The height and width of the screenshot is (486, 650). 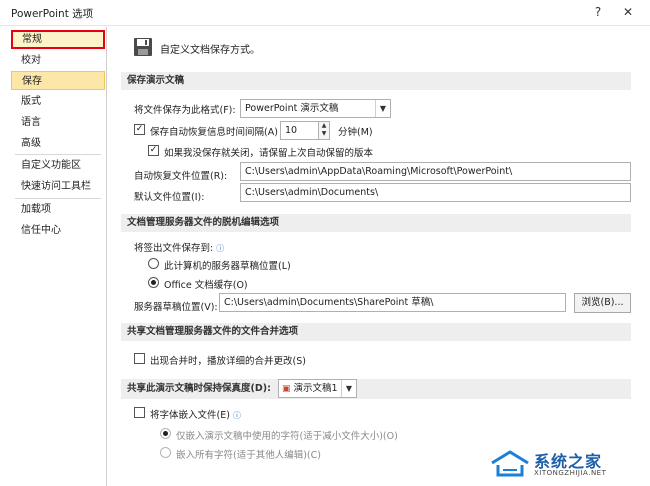 What do you see at coordinates (376, 389) in the screenshot?
I see `section-fidelity: 共享此演示文稿时保持保真度(D):` at bounding box center [376, 389].